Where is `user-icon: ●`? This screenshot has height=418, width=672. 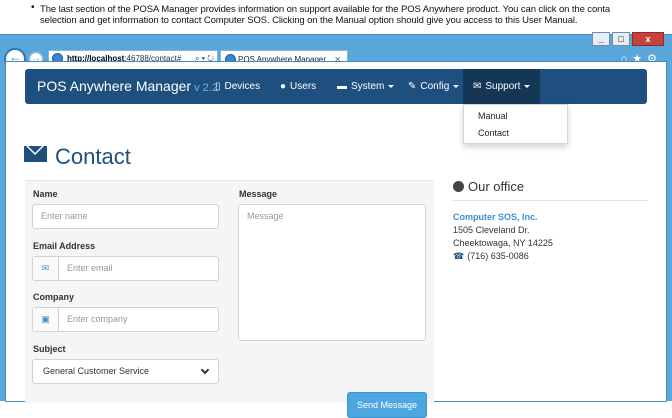 user-icon: ● is located at coordinates (283, 86).